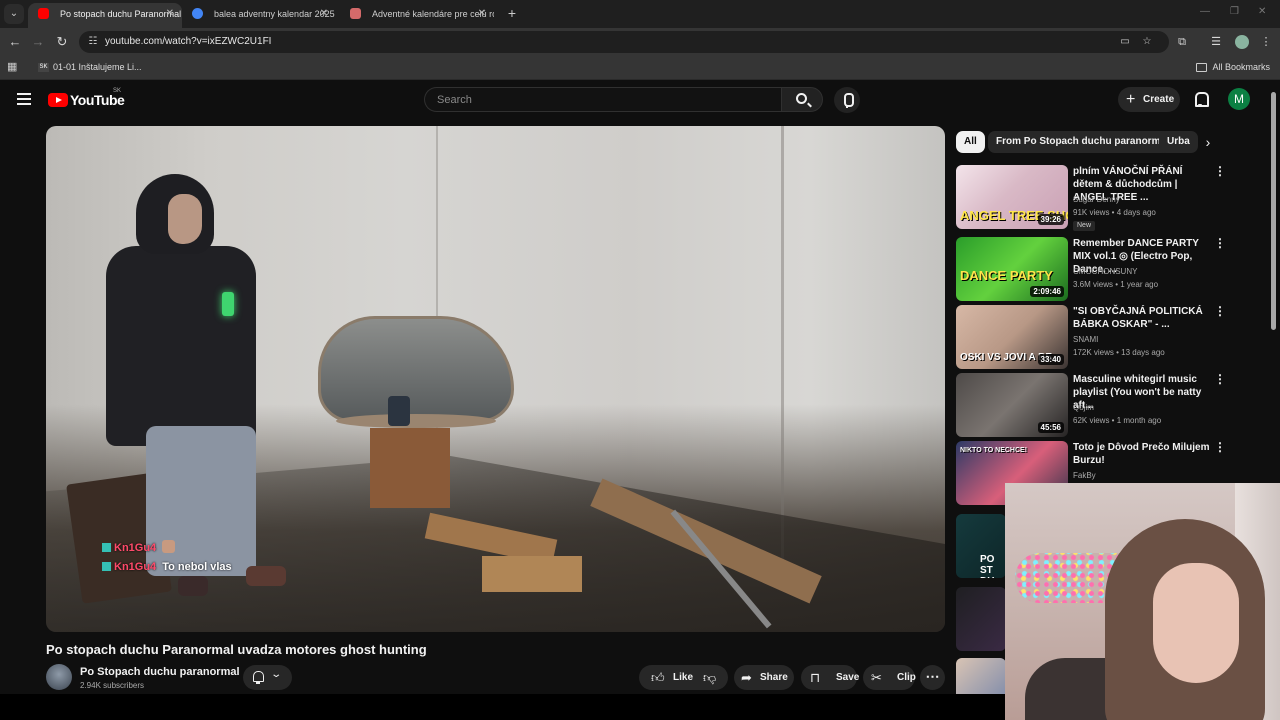  What do you see at coordinates (1201, 99) in the screenshot?
I see `notifications-bell-icon` at bounding box center [1201, 99].